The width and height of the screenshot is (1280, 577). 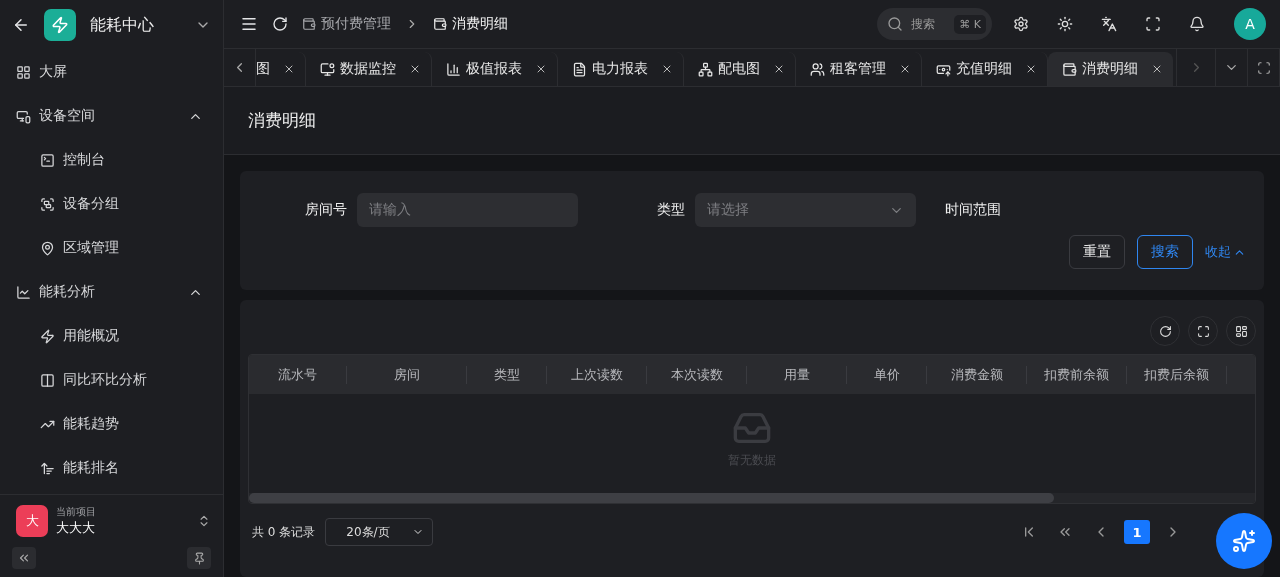 What do you see at coordinates (111, 424) in the screenshot?
I see `menu-item: 能耗趋势` at bounding box center [111, 424].